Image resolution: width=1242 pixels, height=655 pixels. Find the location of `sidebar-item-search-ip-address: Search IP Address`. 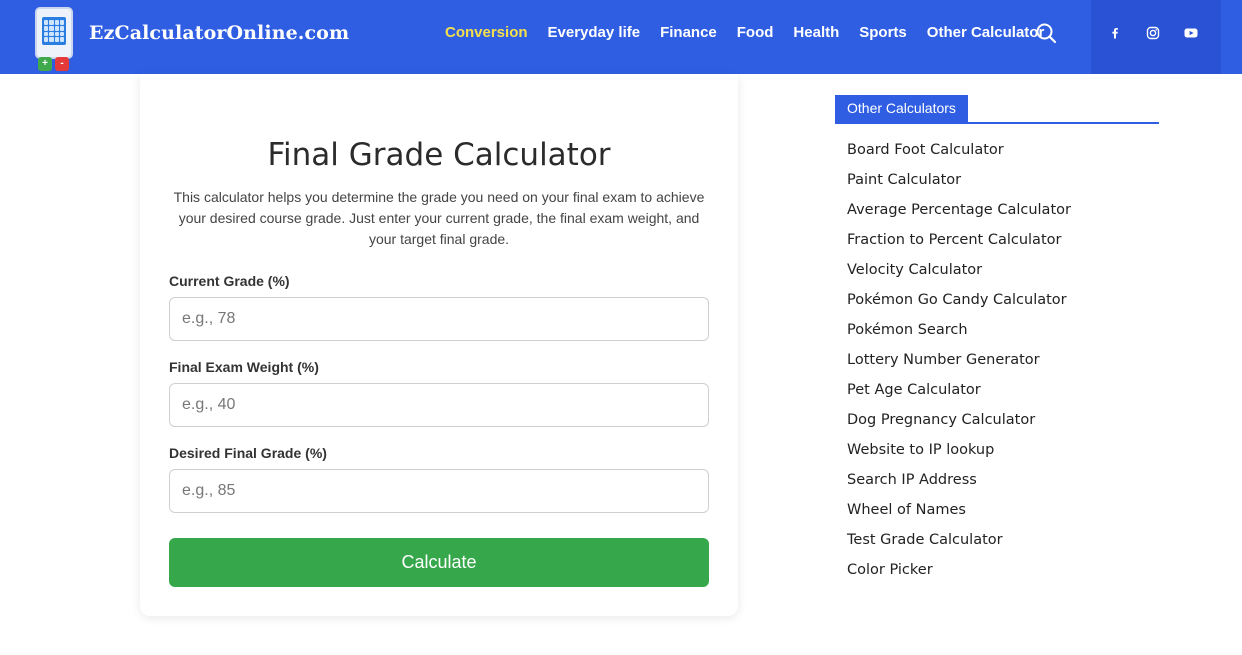

sidebar-item-search-ip-address: Search IP Address is located at coordinates (959, 487).